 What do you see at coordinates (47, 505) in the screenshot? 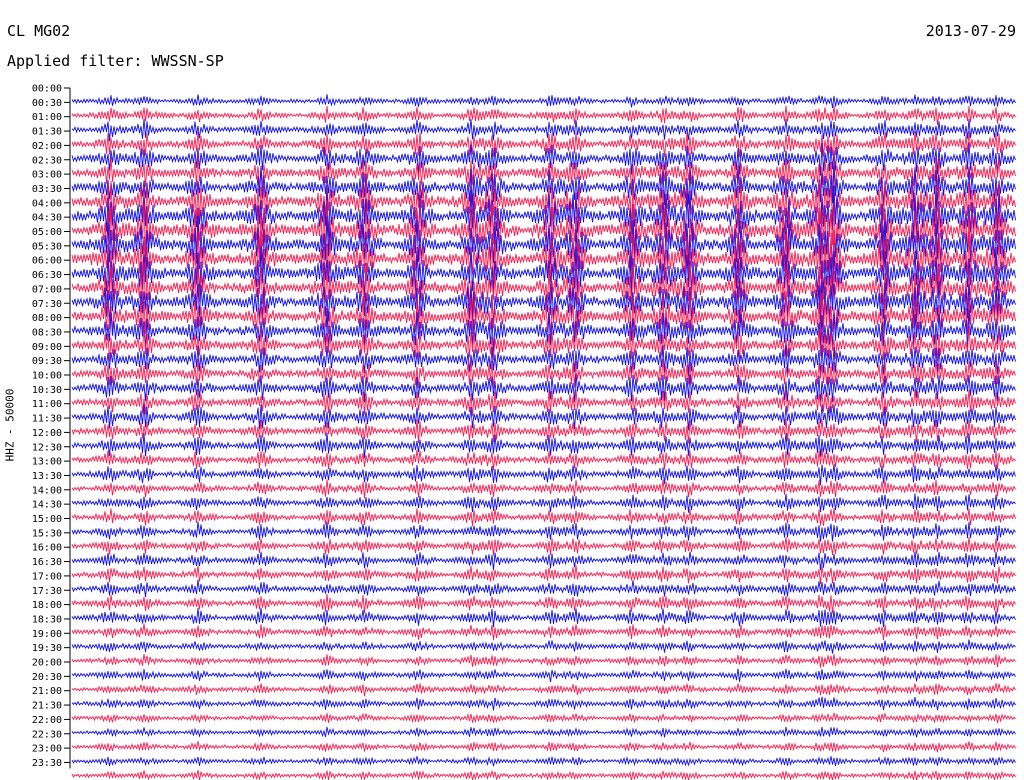
I see `time-tick-label: 14:30` at bounding box center [47, 505].